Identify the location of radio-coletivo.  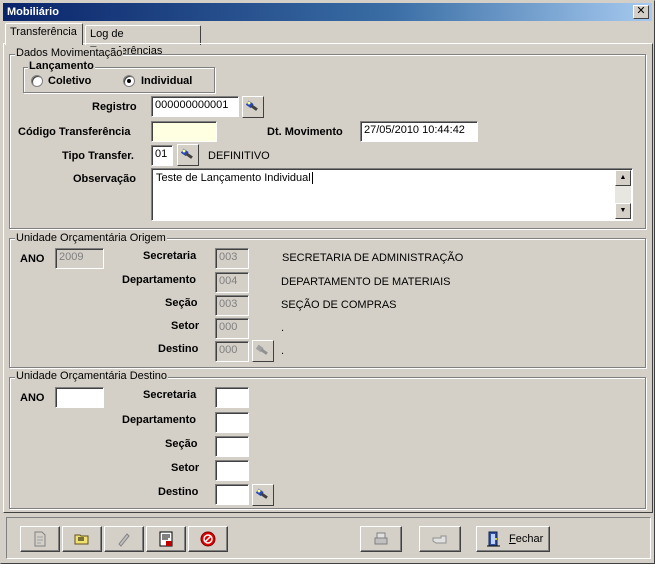
(37, 81).